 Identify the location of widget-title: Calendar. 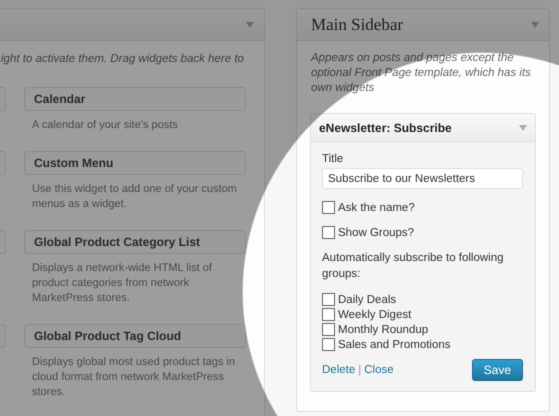
(135, 99).